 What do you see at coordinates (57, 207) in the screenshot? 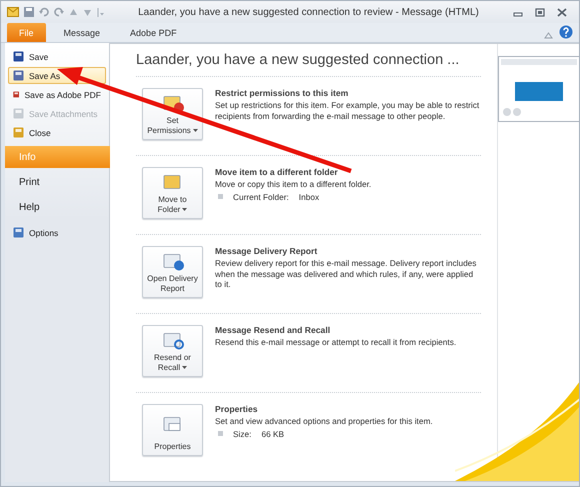
I see `backstage-tab: Help` at bounding box center [57, 207].